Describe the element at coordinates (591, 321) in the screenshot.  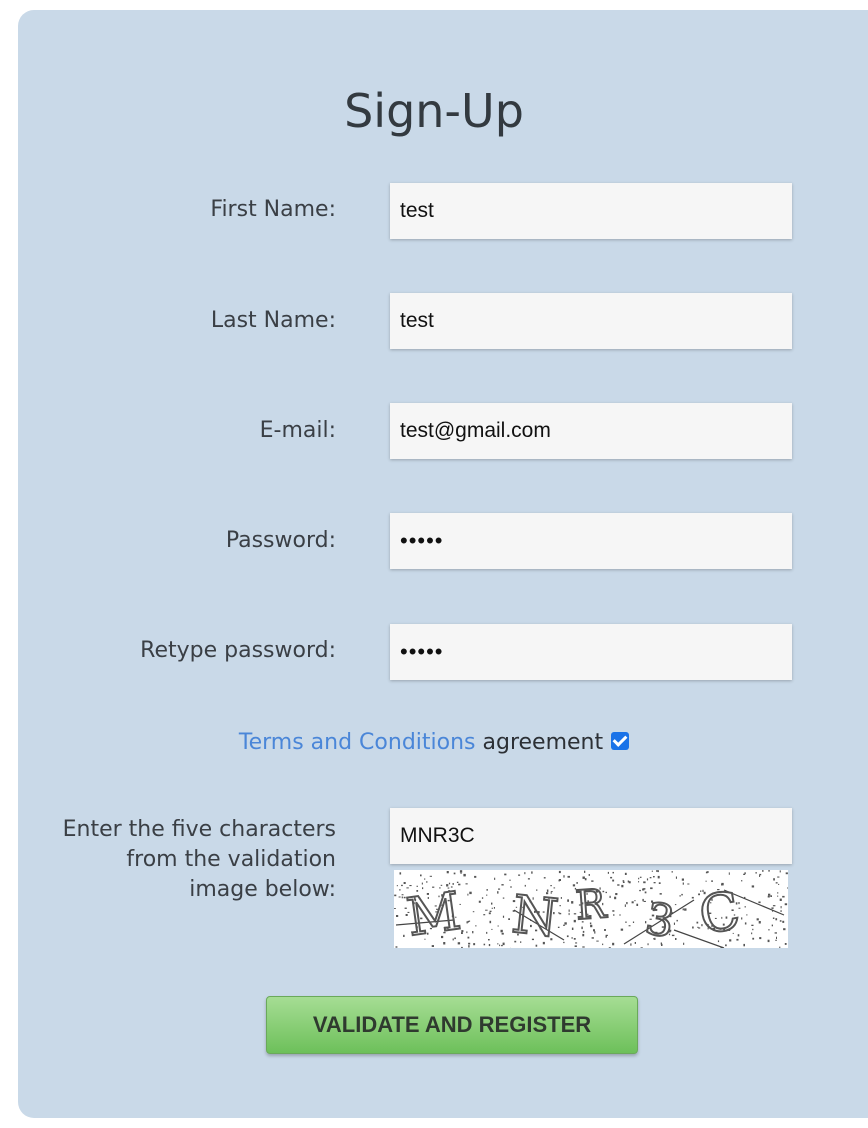
I see `last-name-input` at that location.